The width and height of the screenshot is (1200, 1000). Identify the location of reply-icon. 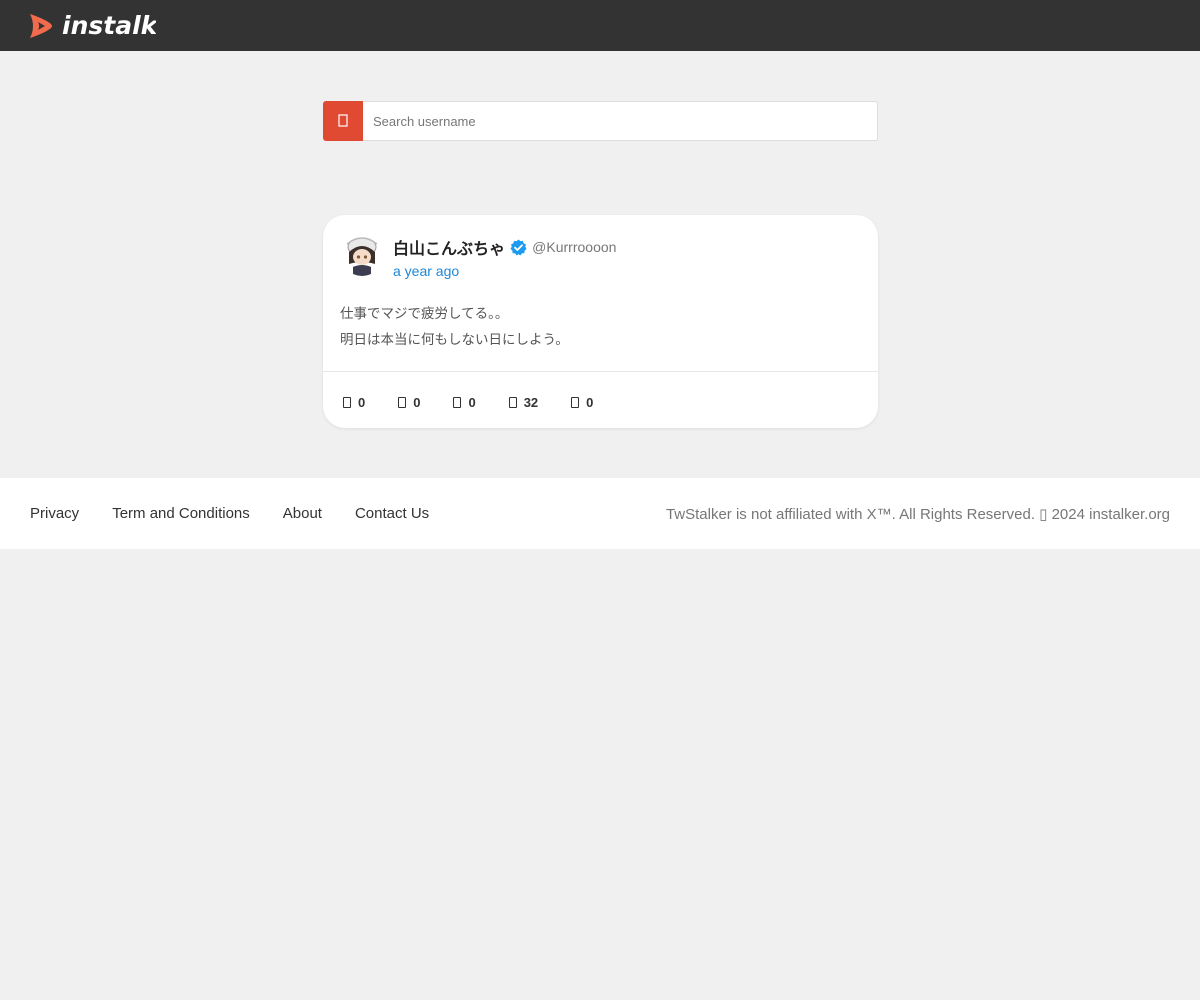
(347, 402).